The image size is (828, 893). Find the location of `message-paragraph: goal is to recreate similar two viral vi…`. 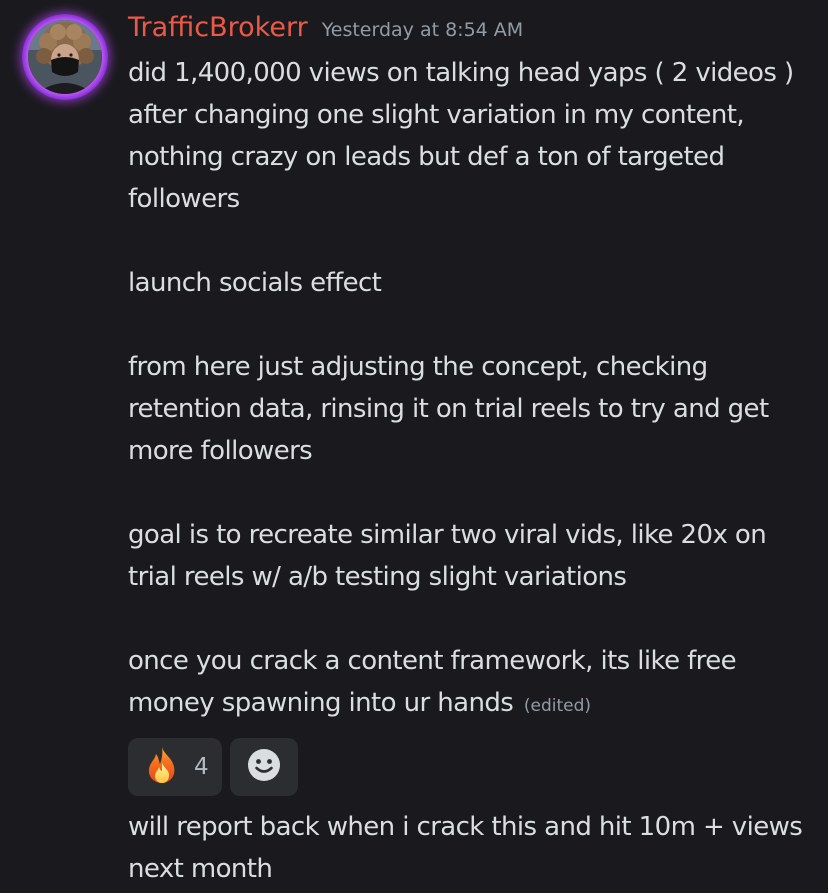

message-paragraph: goal is to recreate similar two viral vi… is located at coordinates (447, 556).